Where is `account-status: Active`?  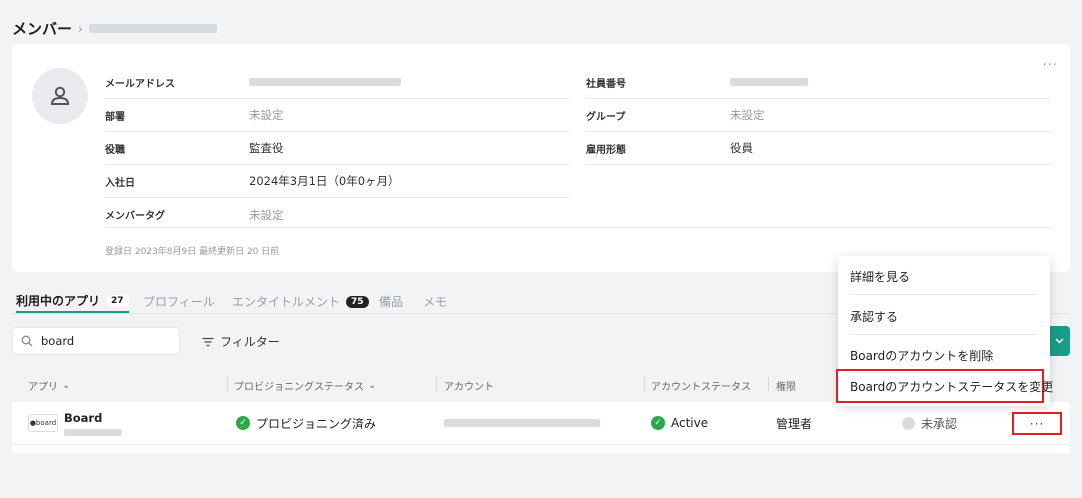 account-status: Active is located at coordinates (690, 423).